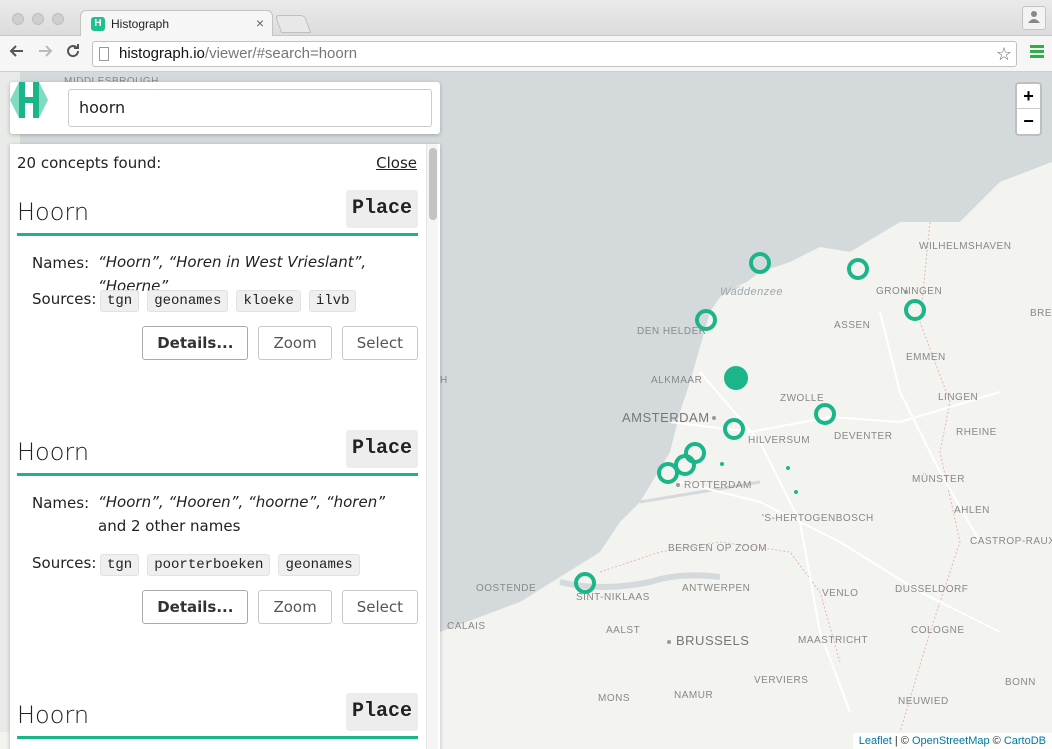 The image size is (1052, 749). I want to click on map-label: OOSTENDE, so click(506, 588).